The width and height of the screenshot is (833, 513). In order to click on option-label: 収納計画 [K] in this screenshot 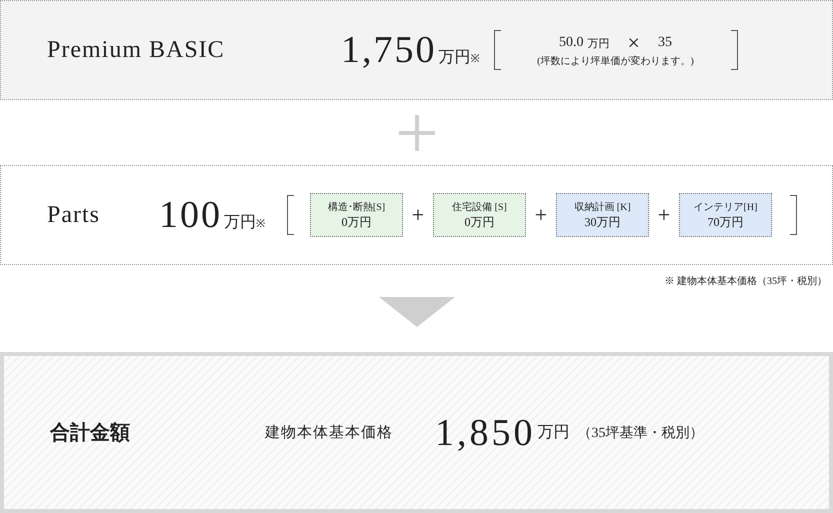, I will do `click(602, 207)`.